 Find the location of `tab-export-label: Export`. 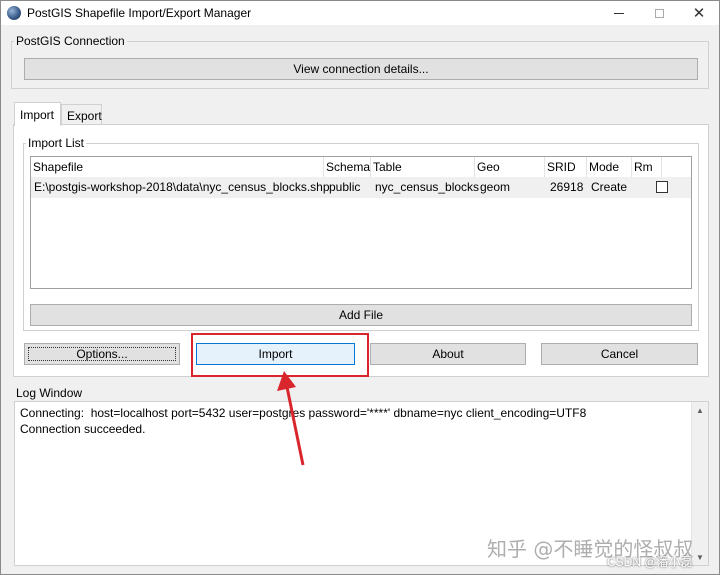

tab-export-label: Export is located at coordinates (84, 115).